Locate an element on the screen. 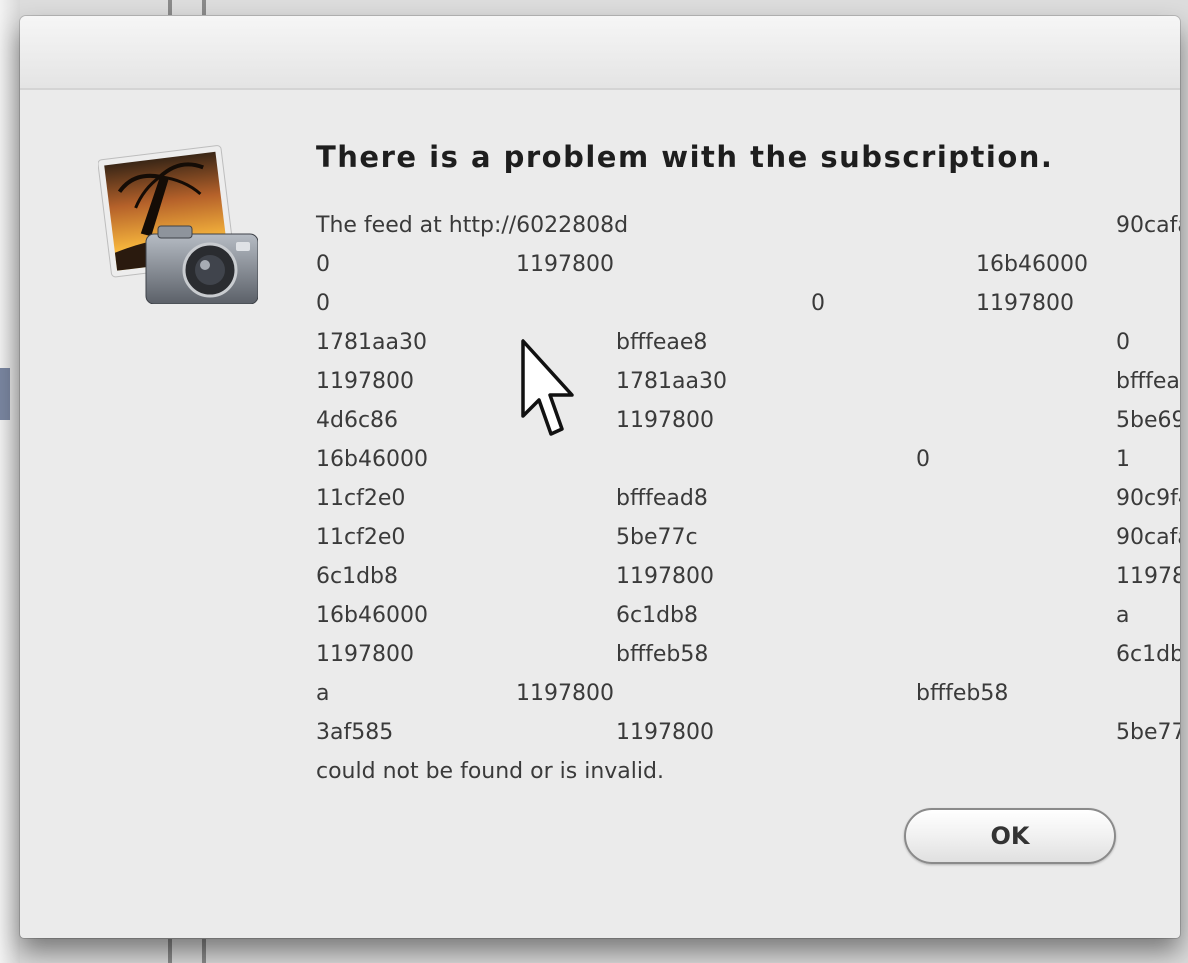 Image resolution: width=1188 pixels, height=963 pixels. iphoto-camera-icon is located at coordinates (178, 224).